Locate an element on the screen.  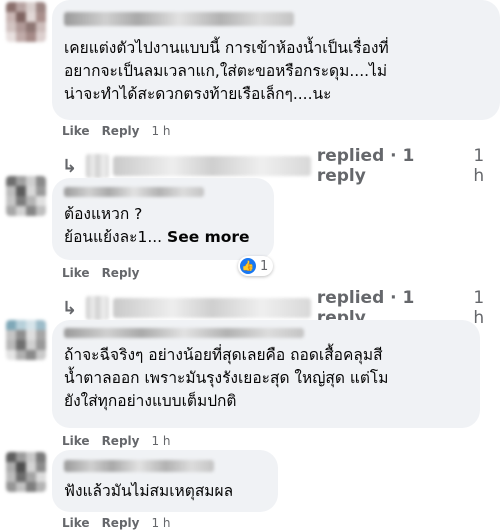
replies-summary: replied · 1 reply is located at coordinates (392, 166).